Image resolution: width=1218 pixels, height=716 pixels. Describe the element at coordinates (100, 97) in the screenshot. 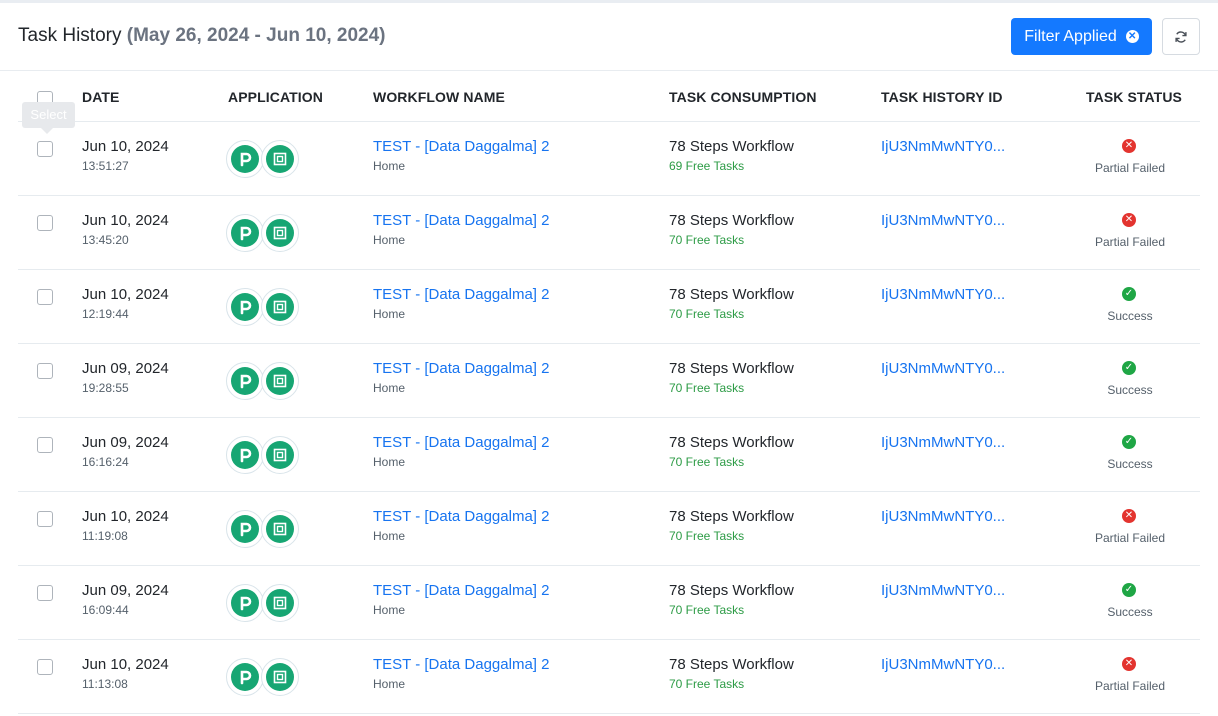

I see `column-header-date: DATE` at that location.